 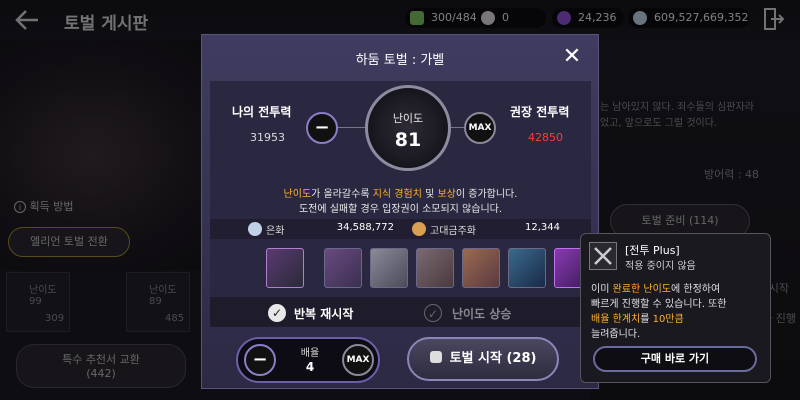 I want to click on difficulty-dial: 난이도 81, so click(x=408, y=128).